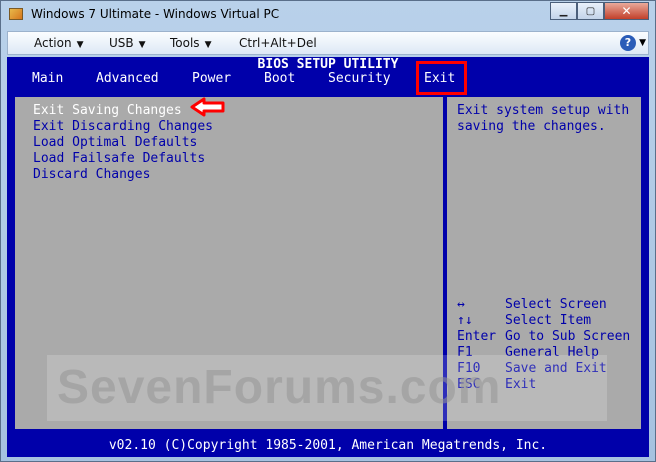  I want to click on menu-ctrl-alt-del: Ctrl+Alt+Del, so click(278, 43).